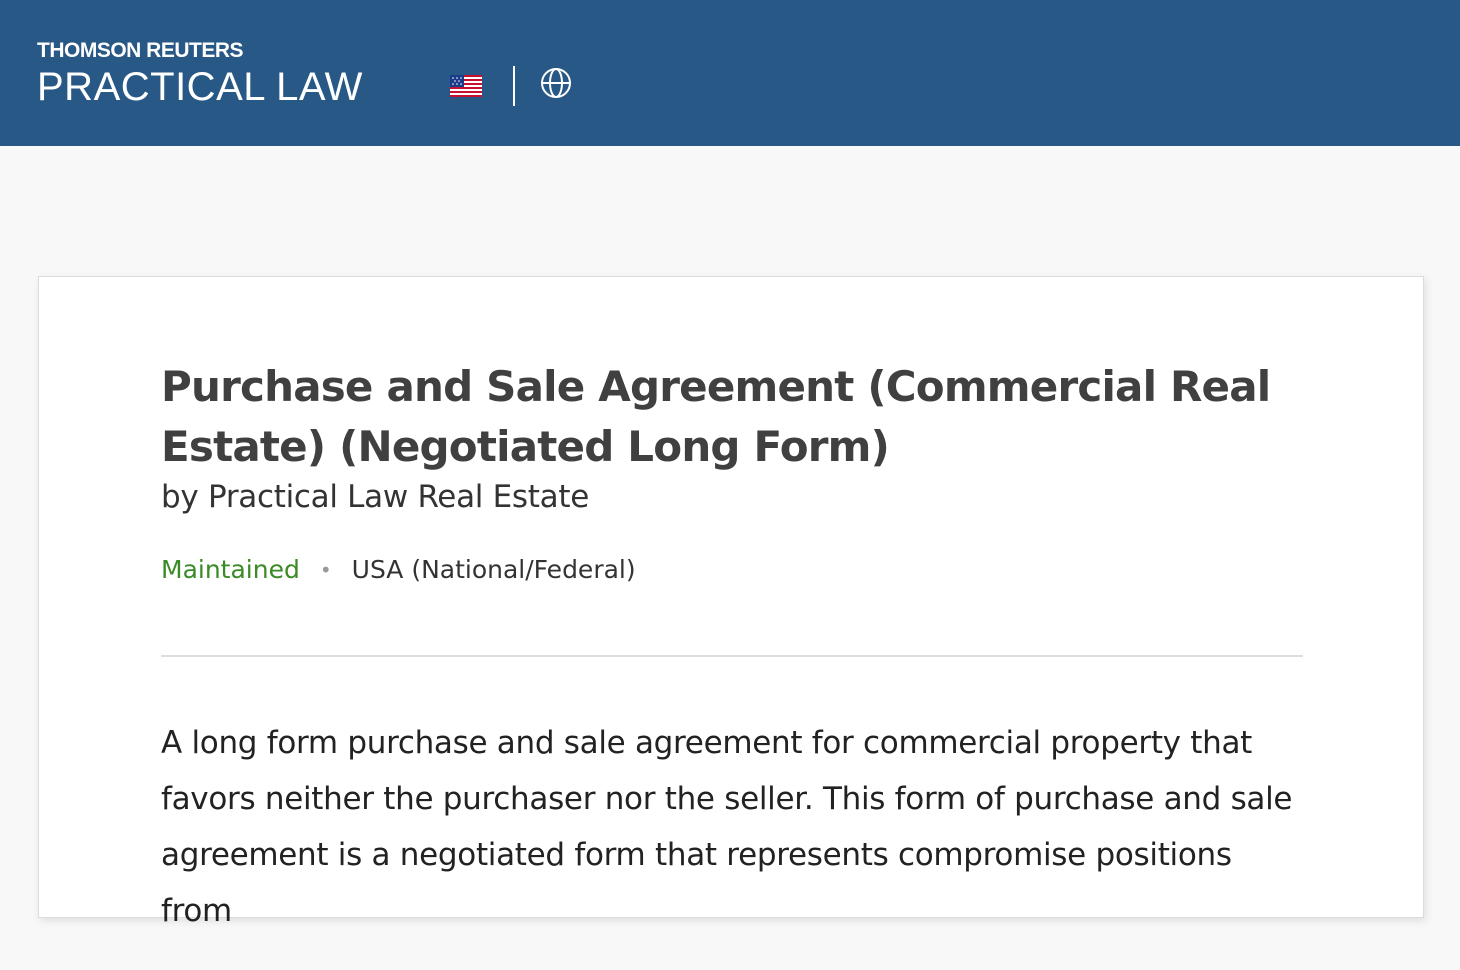 The width and height of the screenshot is (1460, 970). Describe the element at coordinates (375, 497) in the screenshot. I see `document-author: by Practical Law Real Estate` at that location.